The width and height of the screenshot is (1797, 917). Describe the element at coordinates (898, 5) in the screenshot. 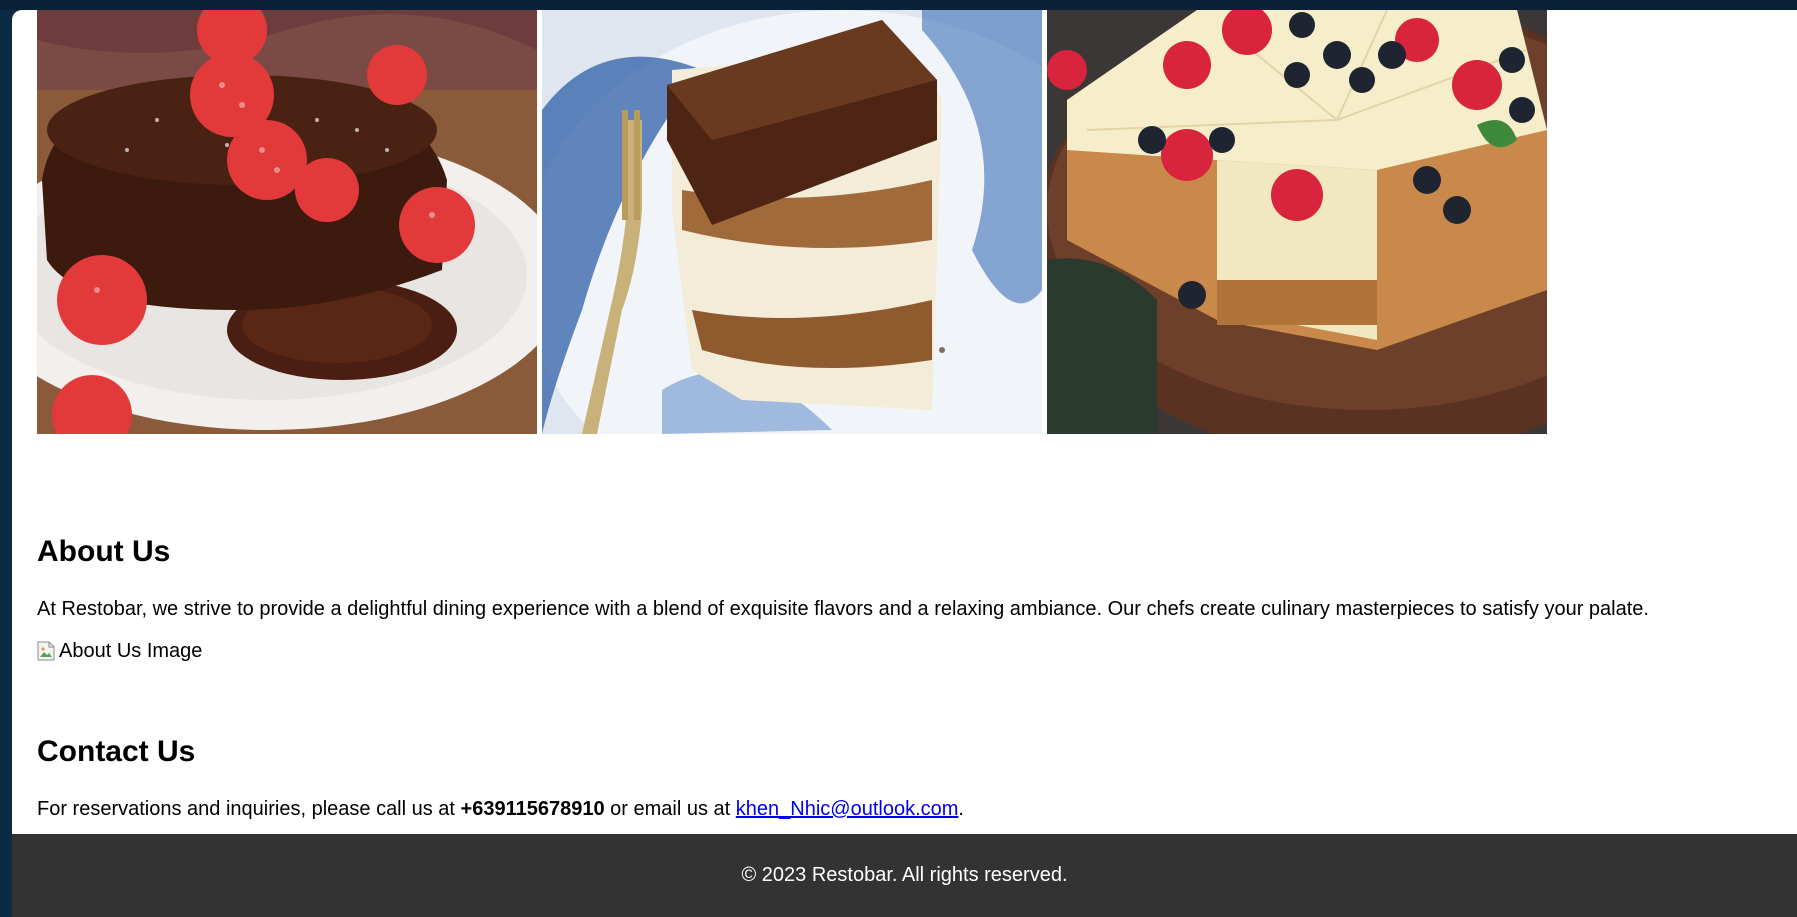

I see `top-navbar-edge` at that location.